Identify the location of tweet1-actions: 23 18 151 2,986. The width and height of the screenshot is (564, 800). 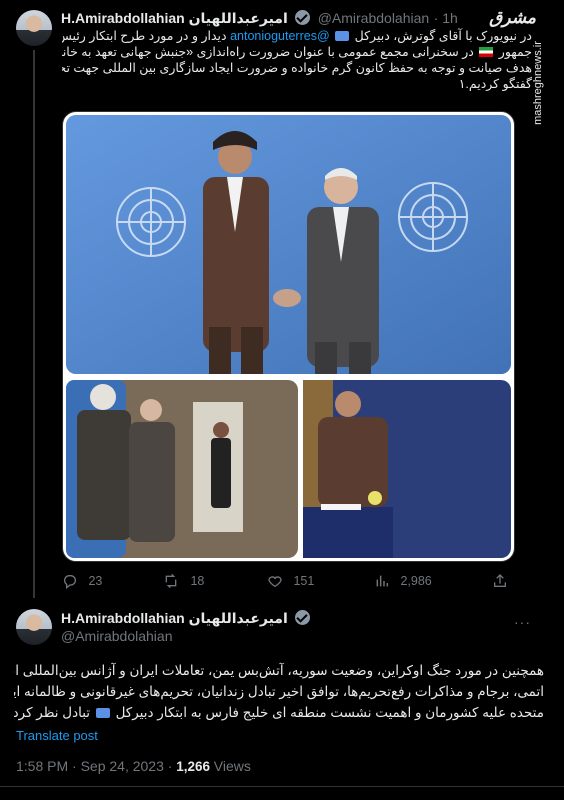
(297, 581).